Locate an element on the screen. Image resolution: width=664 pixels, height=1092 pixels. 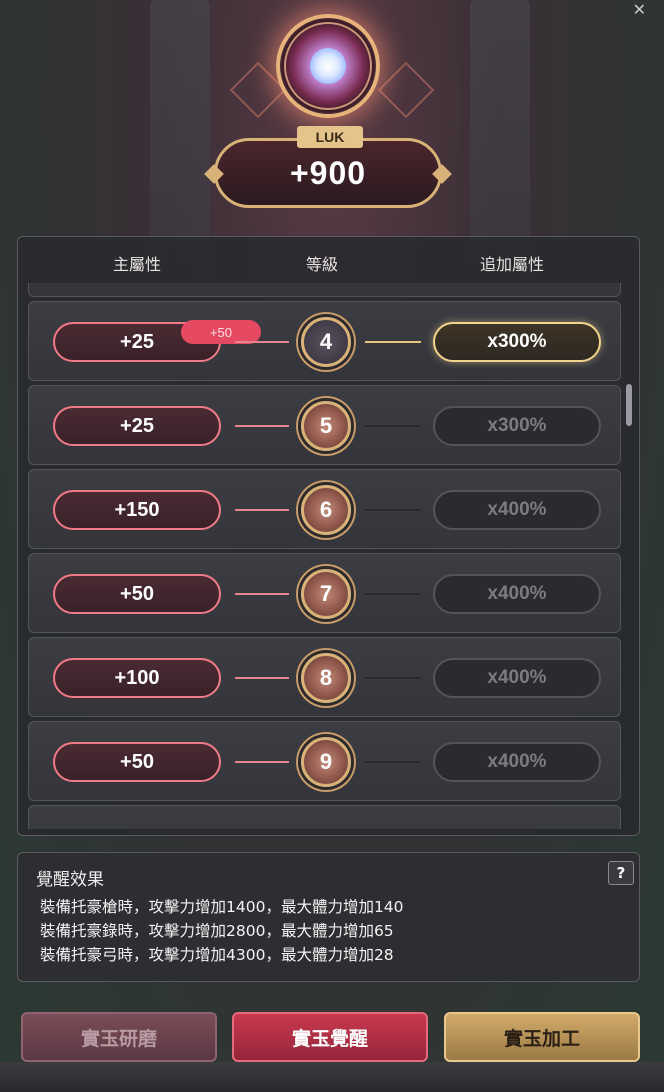
main-stat-value: +150 is located at coordinates (137, 510).